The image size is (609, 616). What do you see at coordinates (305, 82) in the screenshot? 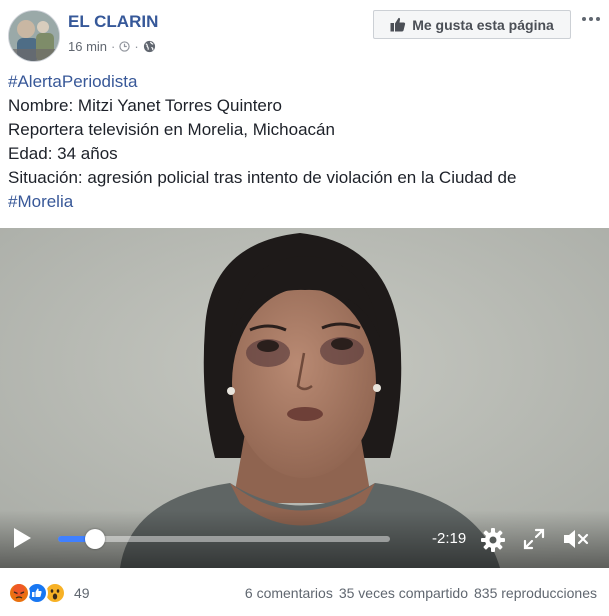
I see `hashtag-link: #AlertaPeriodista` at bounding box center [305, 82].